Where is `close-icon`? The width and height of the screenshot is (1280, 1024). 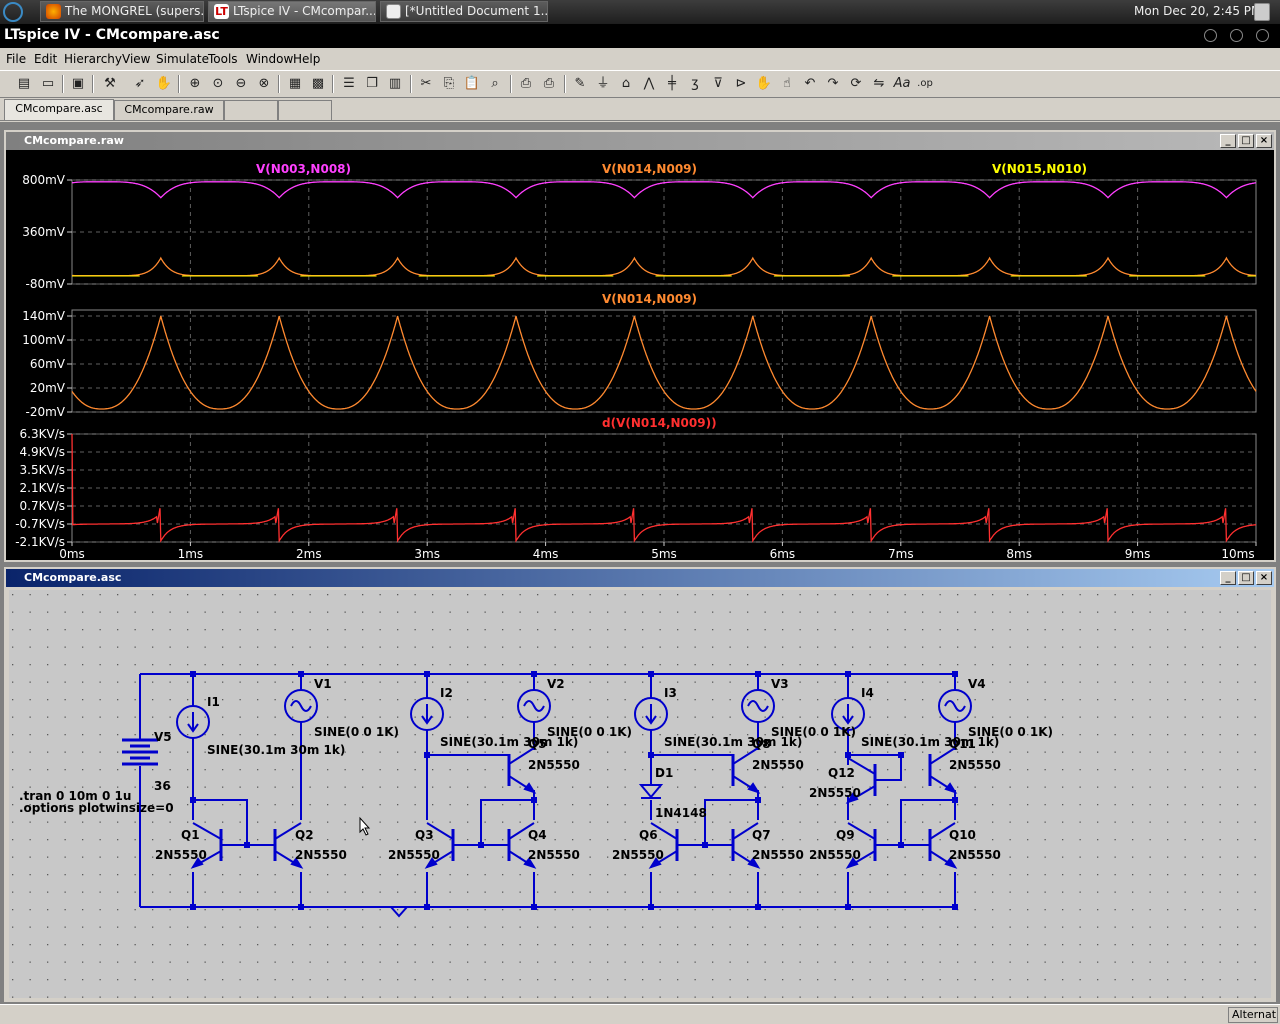
close-icon is located at coordinates (1262, 35).